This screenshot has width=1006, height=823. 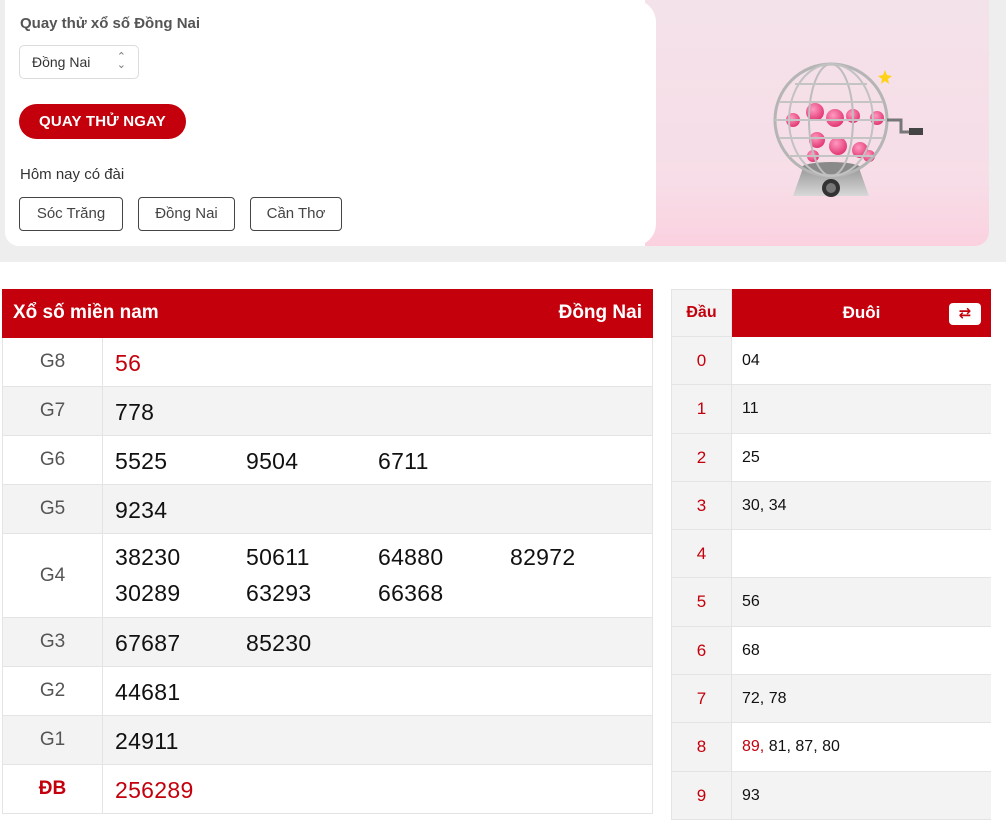 I want to click on prize-row-g3: G3 67687 85230, so click(x=327, y=642).